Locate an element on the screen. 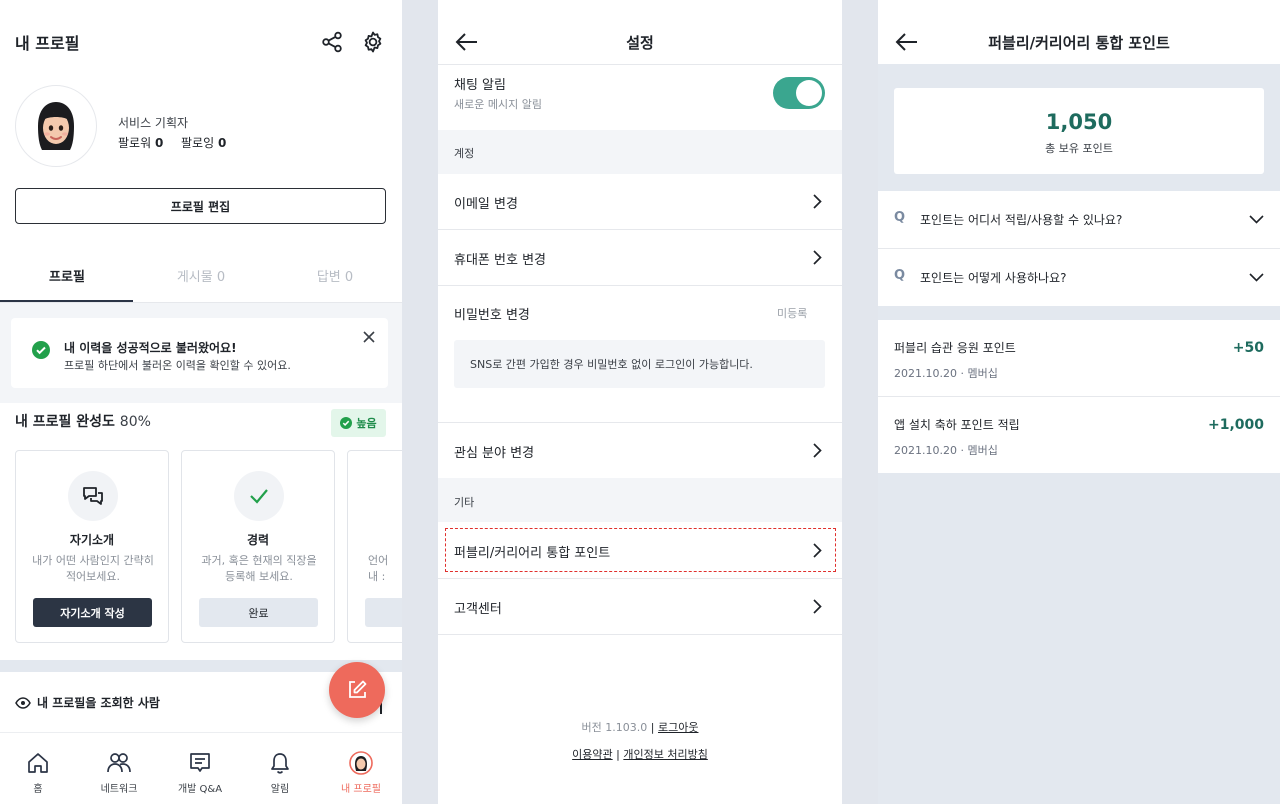 The width and height of the screenshot is (1280, 804). qa-icon is located at coordinates (200, 763).